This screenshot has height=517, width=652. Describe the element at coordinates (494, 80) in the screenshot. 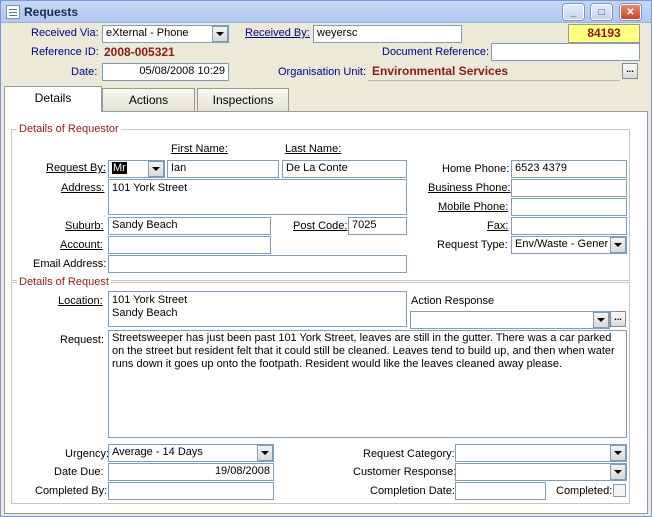

I see `org-unit-underline` at that location.